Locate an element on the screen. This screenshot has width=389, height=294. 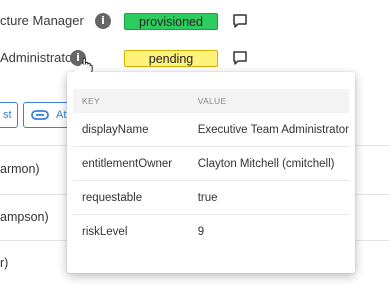
status-badge-pending: pending is located at coordinates (171, 58).